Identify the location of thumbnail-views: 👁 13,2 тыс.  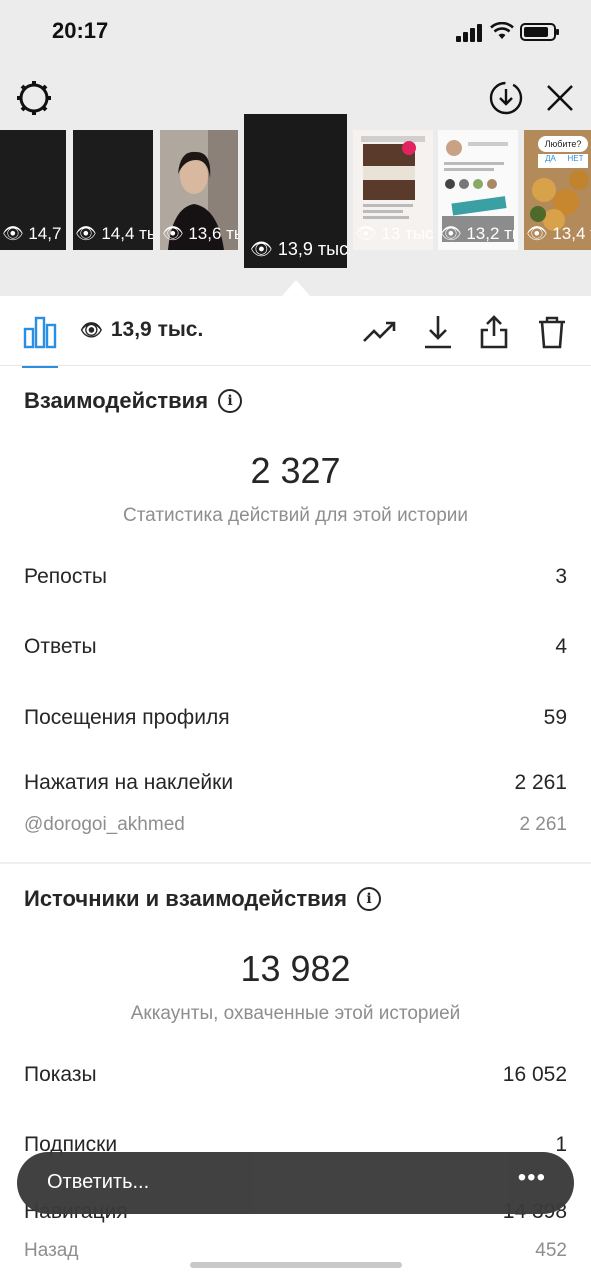
(479, 233).